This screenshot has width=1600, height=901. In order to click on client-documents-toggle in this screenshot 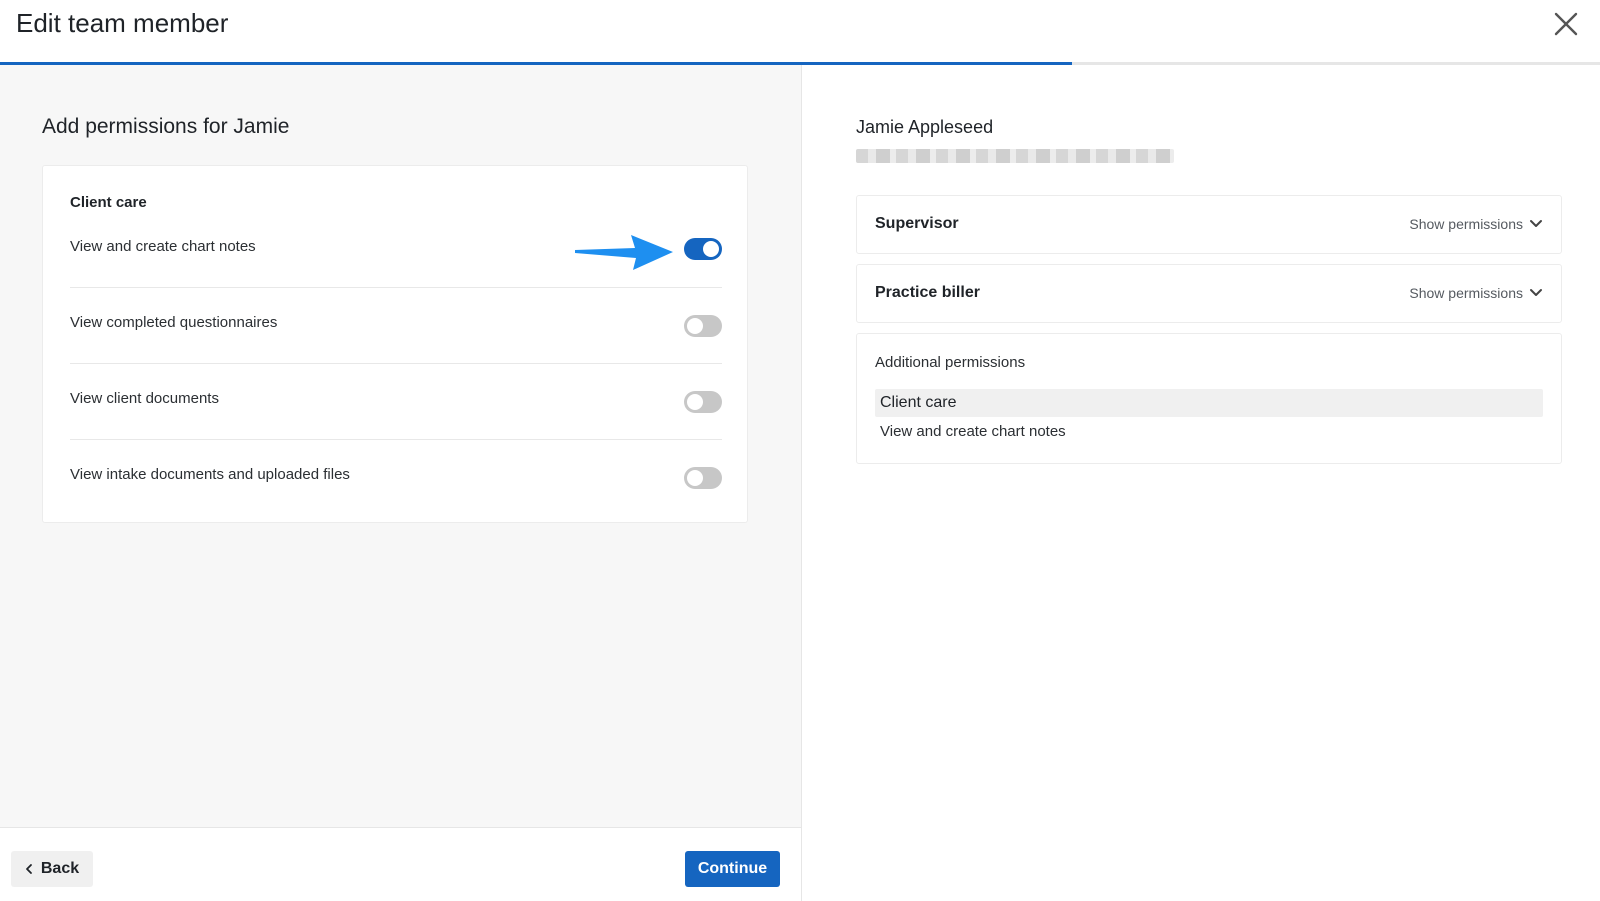, I will do `click(703, 402)`.